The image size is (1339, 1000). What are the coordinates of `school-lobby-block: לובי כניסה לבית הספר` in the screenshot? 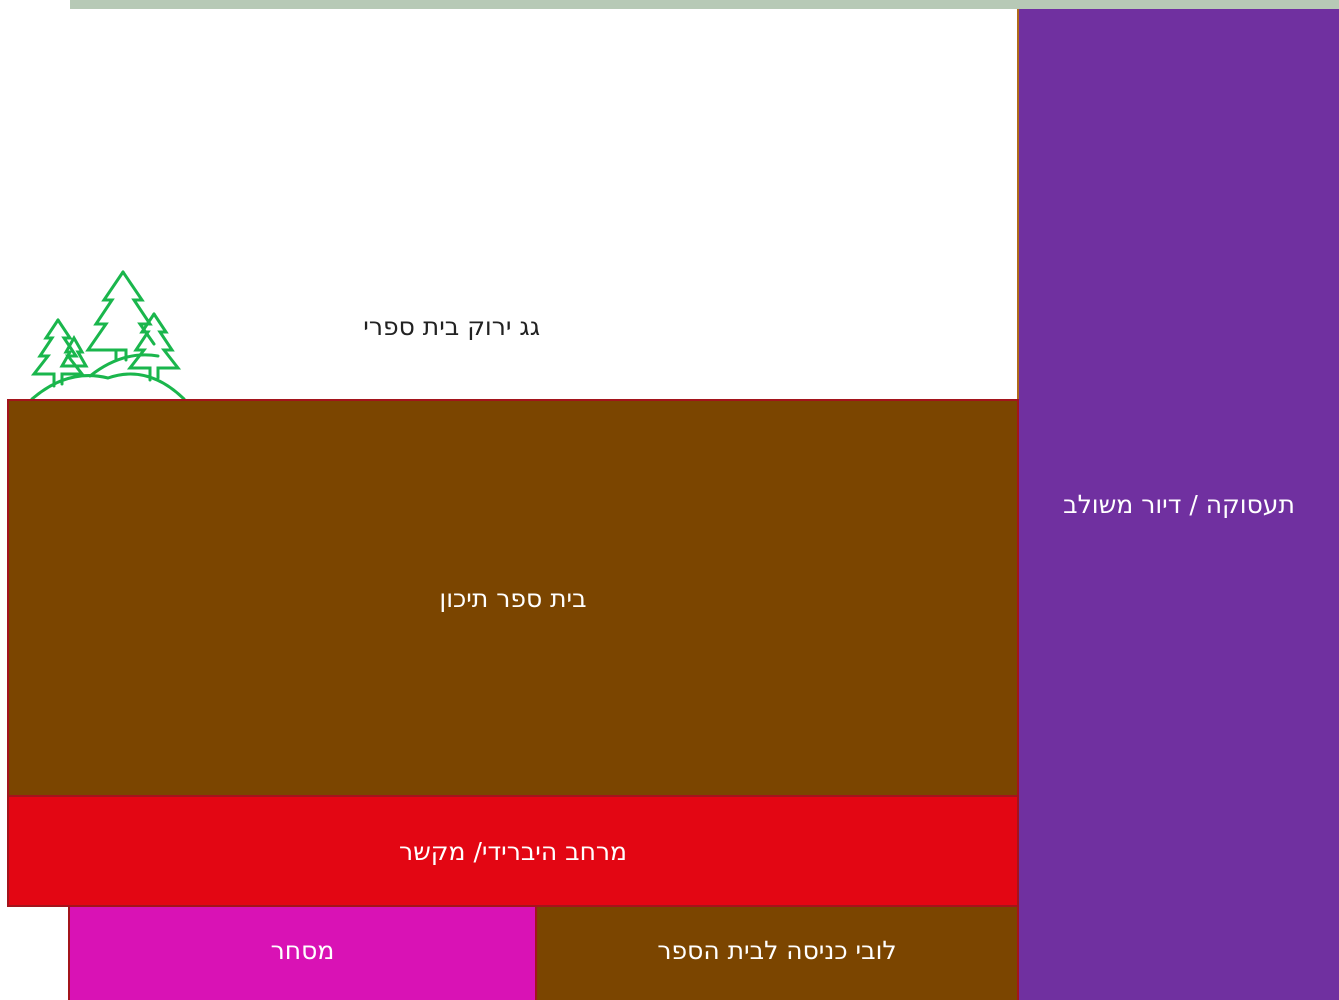 It's located at (777, 952).